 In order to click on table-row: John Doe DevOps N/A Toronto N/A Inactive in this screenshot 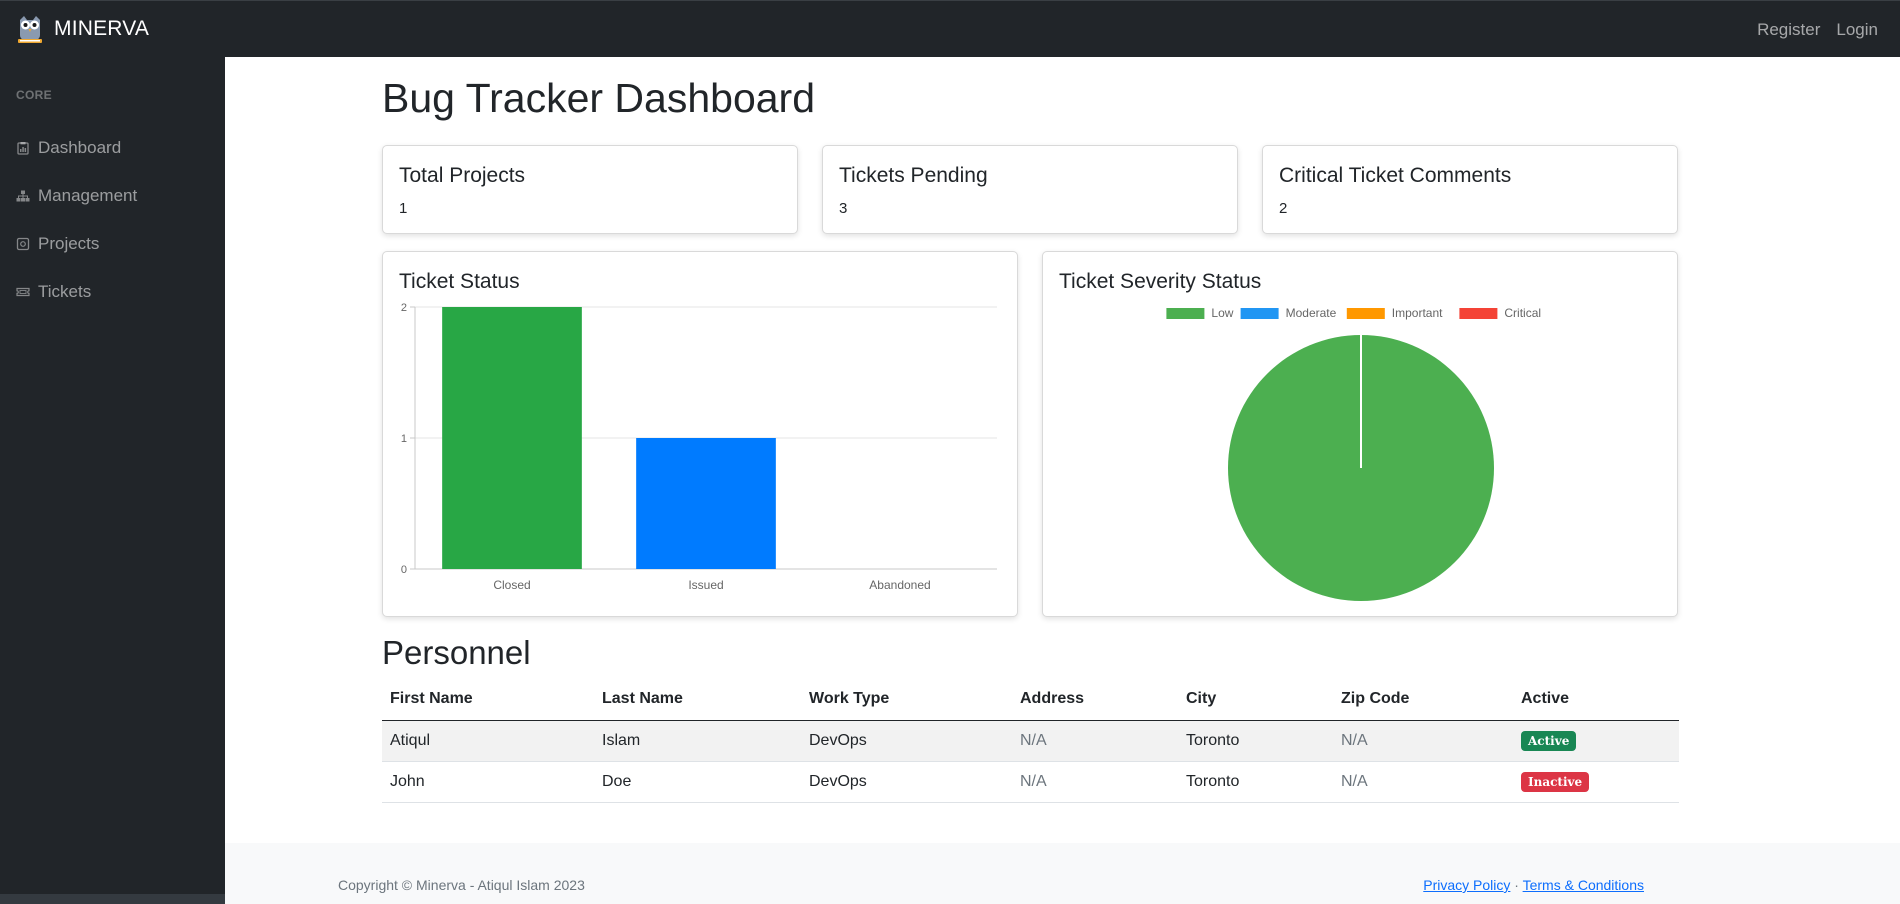, I will do `click(1030, 782)`.